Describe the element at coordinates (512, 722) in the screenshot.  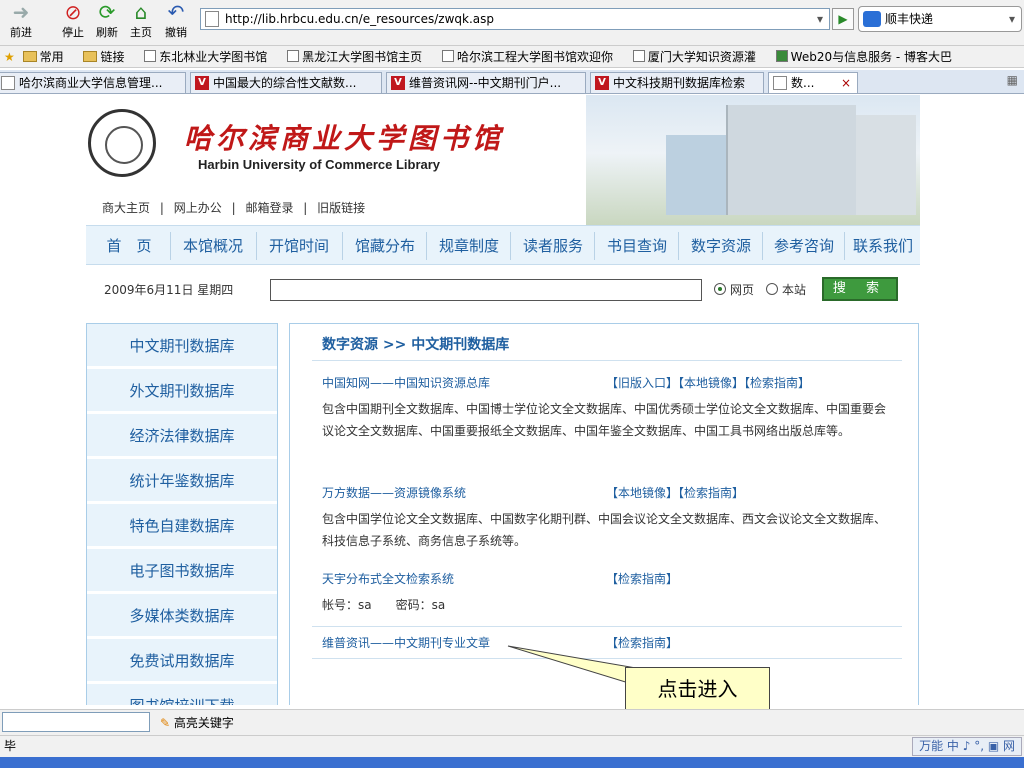
I see `find-bar: ✎ 高亮关键字` at that location.